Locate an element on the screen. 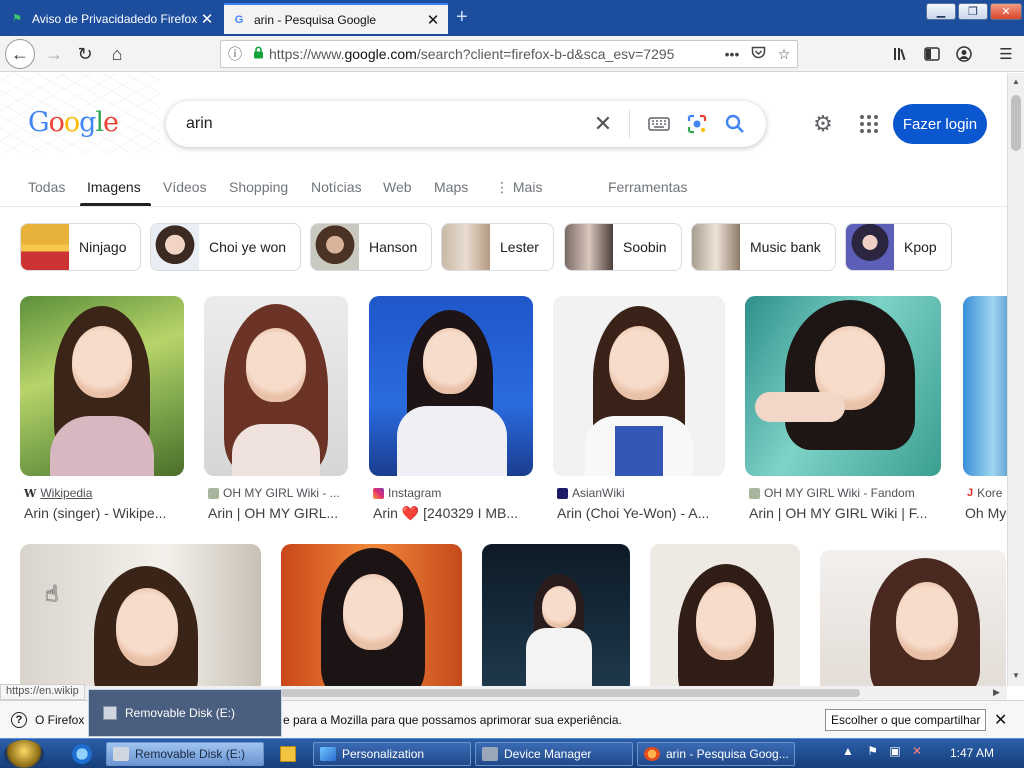 This screenshot has width=1024, height=768. page-actions-menu-icon: ••• is located at coordinates (732, 54).